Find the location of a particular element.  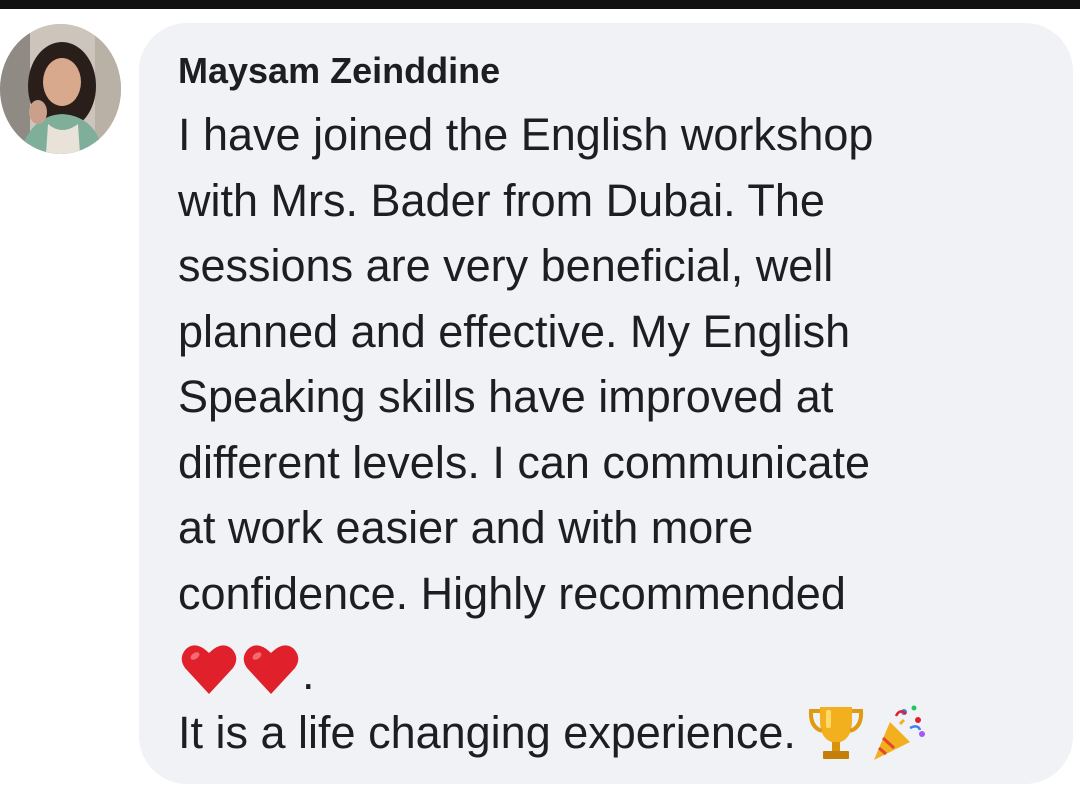

comment-last-line: It is a life changing experience. is located at coordinates (553, 732).